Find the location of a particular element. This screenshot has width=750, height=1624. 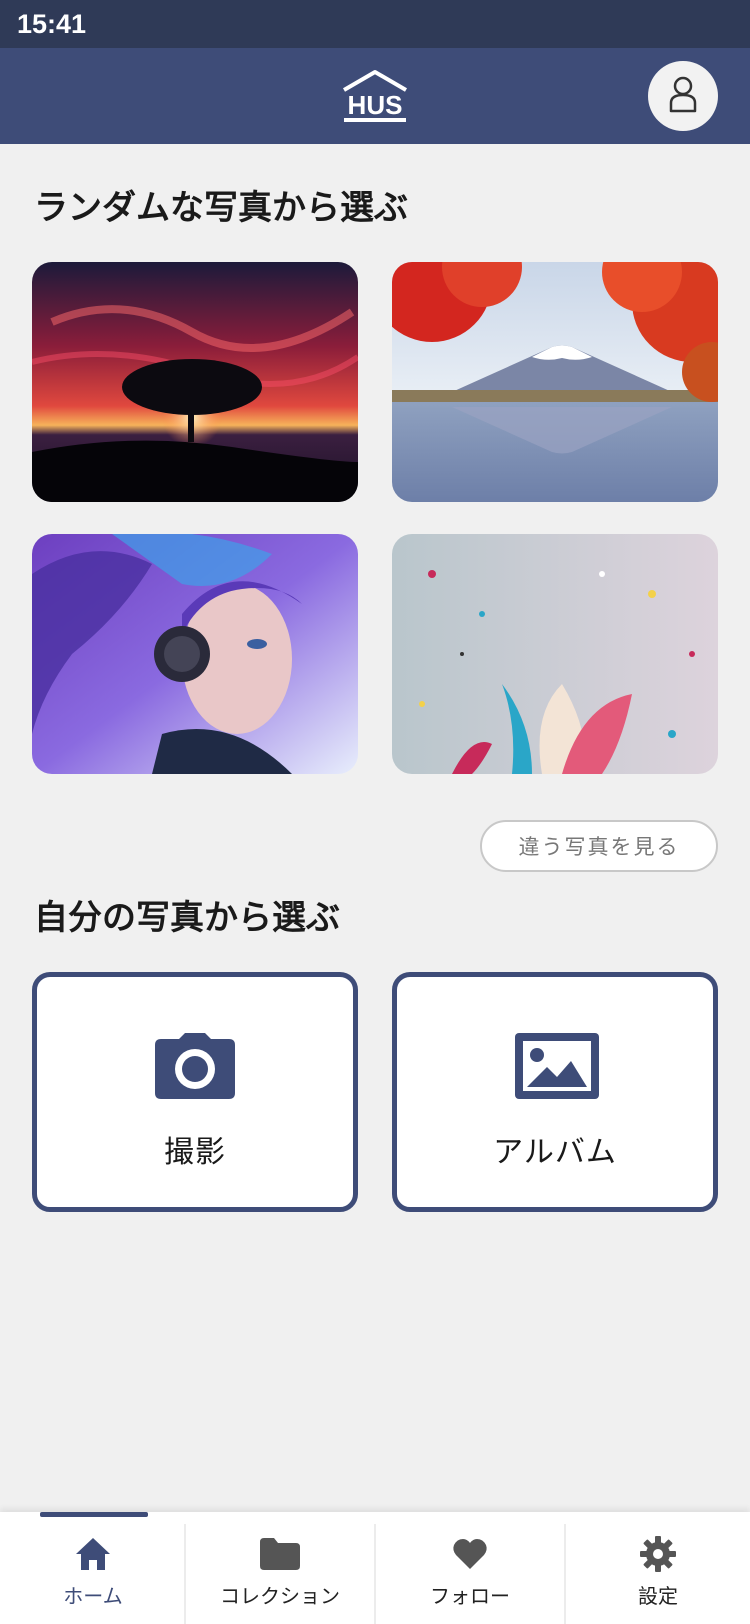

gear-icon is located at coordinates (658, 1554).